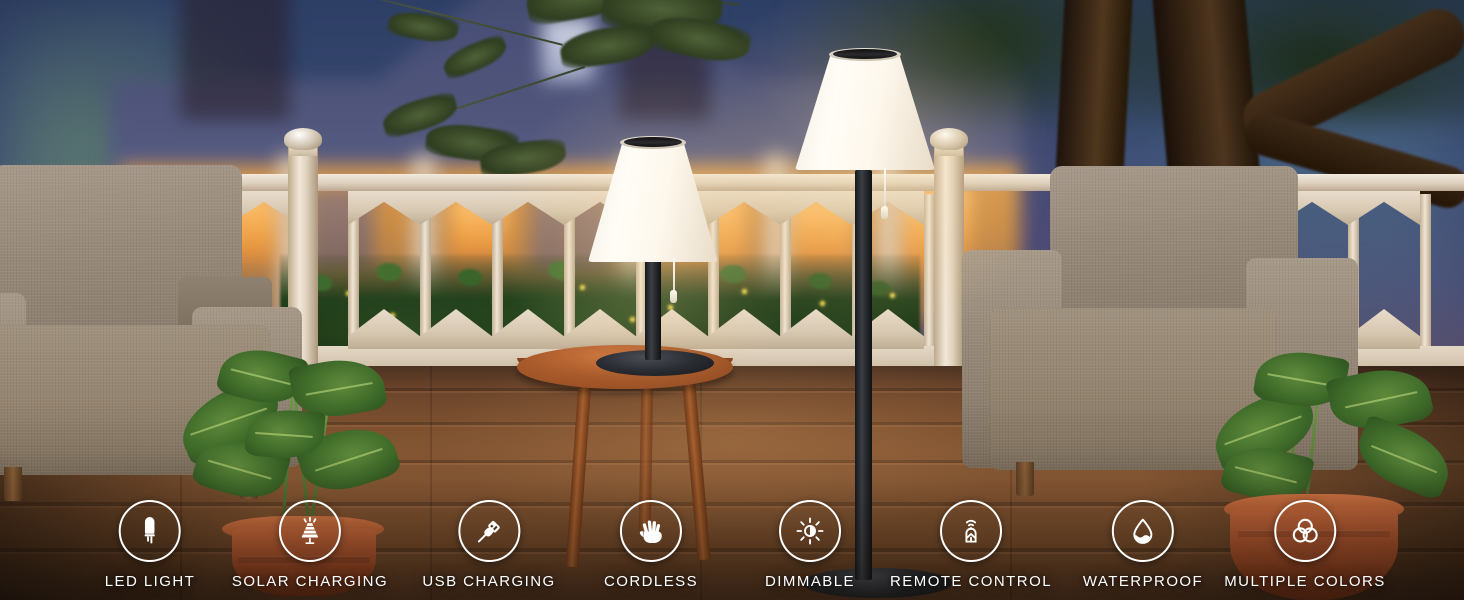 The width and height of the screenshot is (1464, 600). I want to click on feature-label: SOLAR CHARGING, so click(310, 581).